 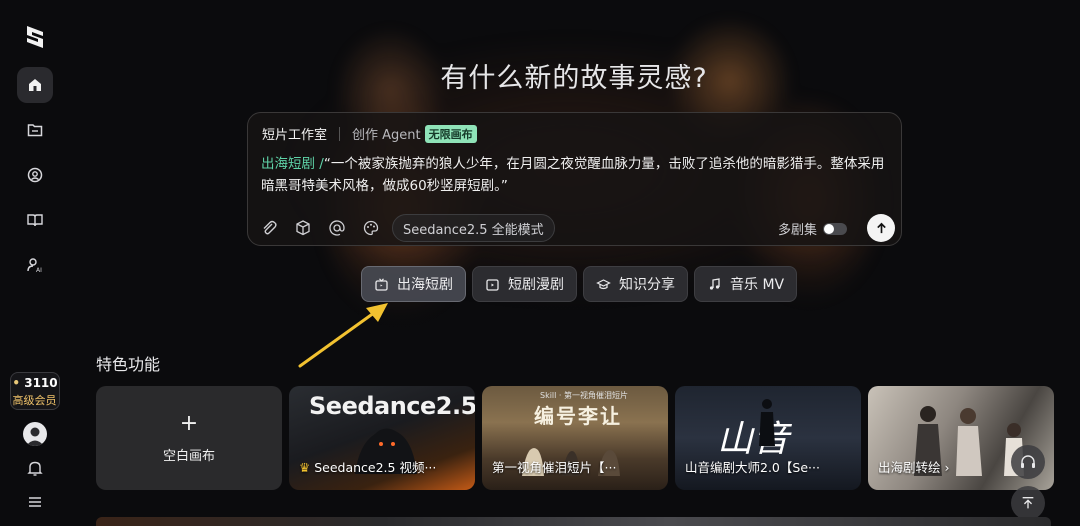 I want to click on sidebar-item-library, so click(x=35, y=220).